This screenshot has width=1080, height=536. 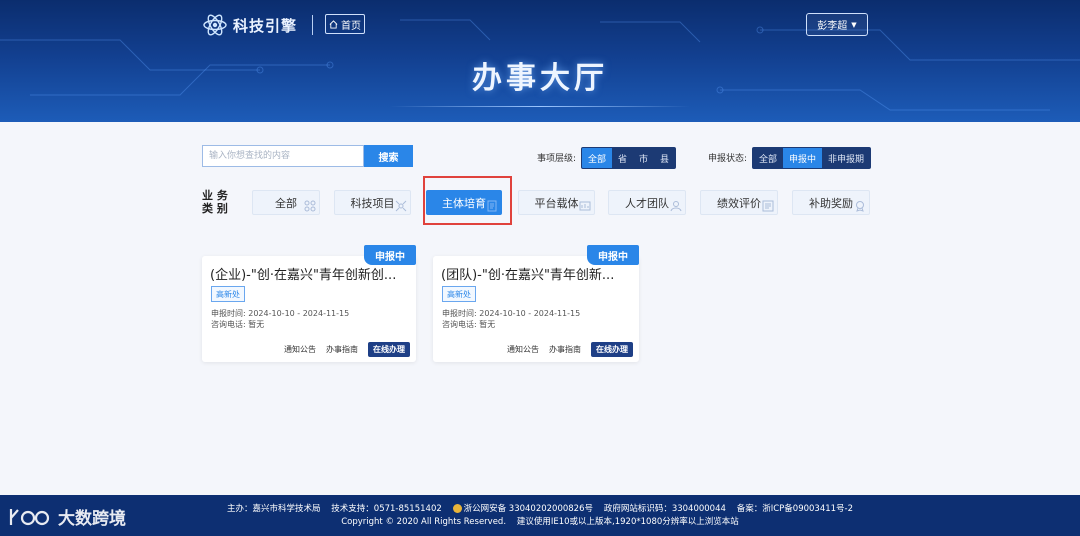 I want to click on user-name: 彭李超, so click(x=832, y=26).